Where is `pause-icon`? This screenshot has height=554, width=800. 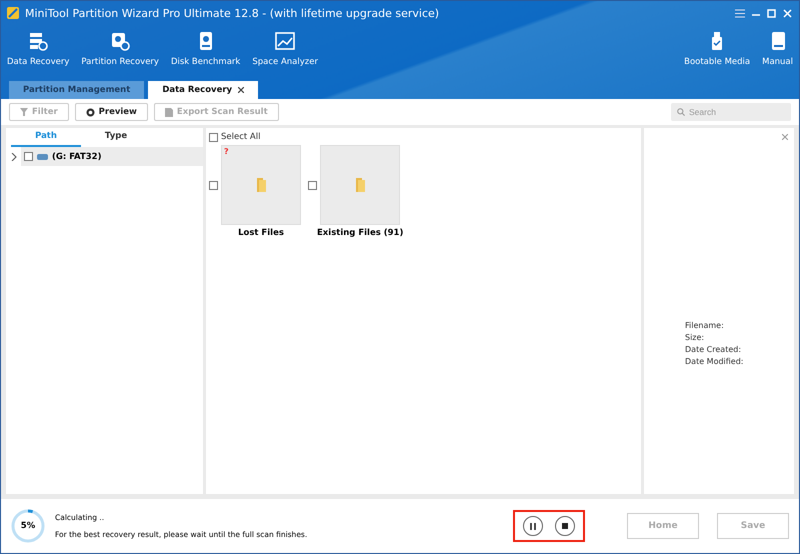 pause-icon is located at coordinates (533, 526).